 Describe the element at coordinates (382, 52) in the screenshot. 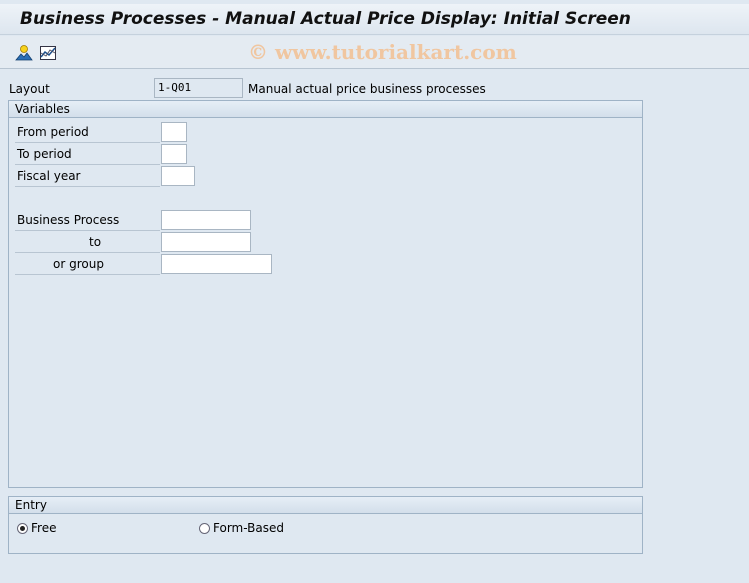

I see `watermark: © www.tutorialkart.com` at that location.